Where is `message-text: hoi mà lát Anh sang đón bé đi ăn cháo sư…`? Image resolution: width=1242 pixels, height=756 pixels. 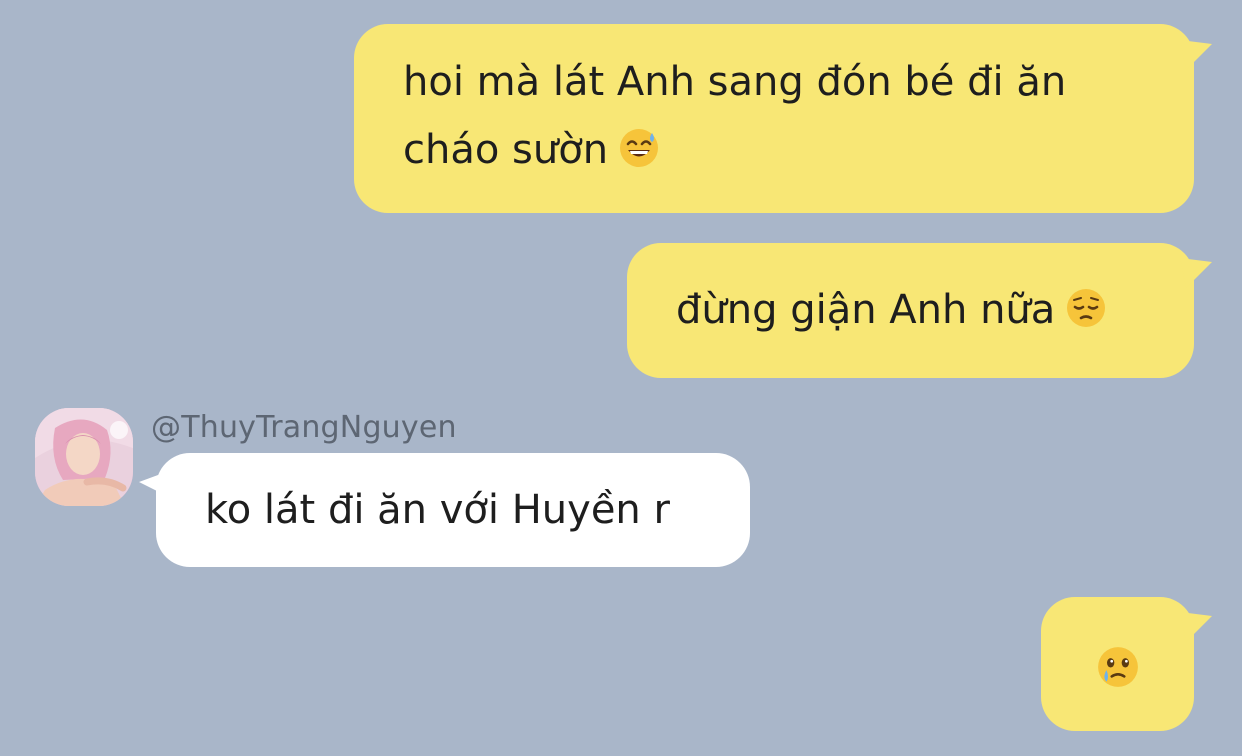 message-text: hoi mà lát Anh sang đón bé đi ăn cháo sư… is located at coordinates (735, 116).